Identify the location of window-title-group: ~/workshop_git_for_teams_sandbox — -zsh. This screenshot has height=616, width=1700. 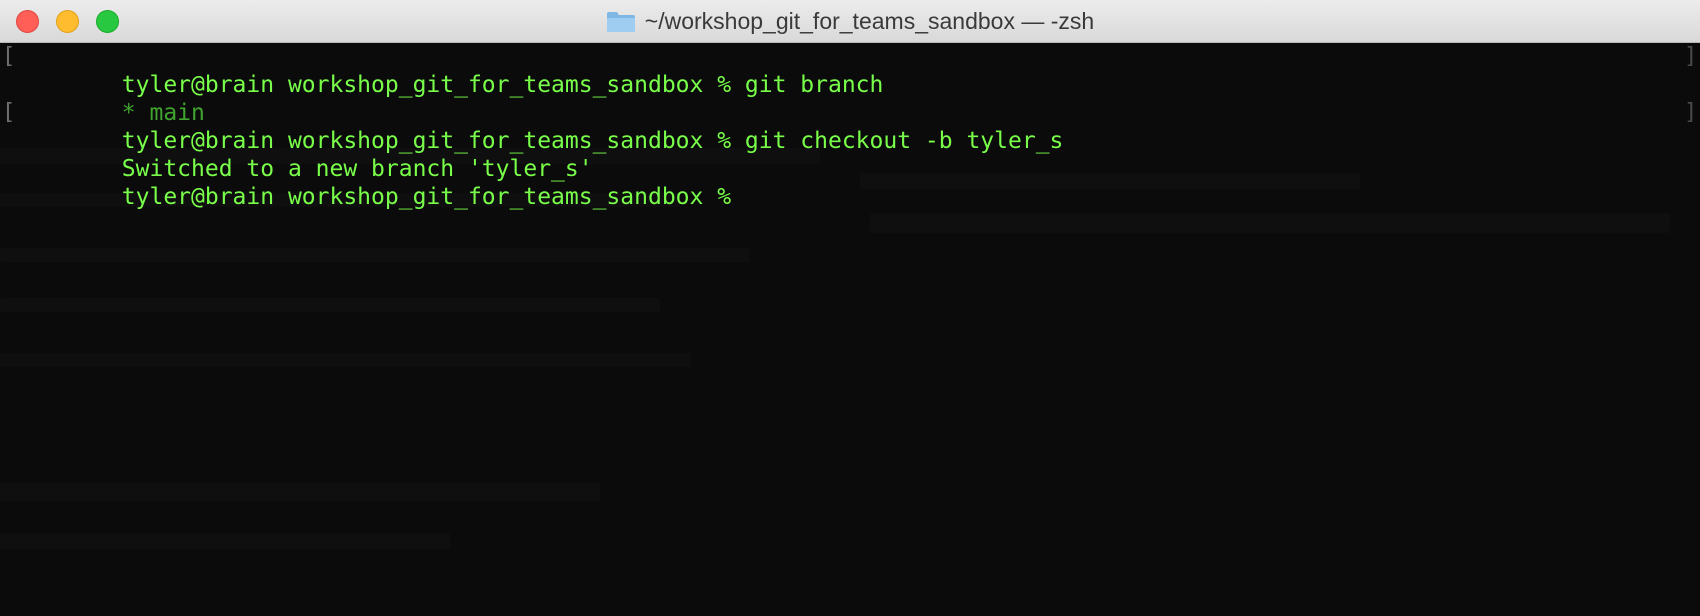
(850, 21).